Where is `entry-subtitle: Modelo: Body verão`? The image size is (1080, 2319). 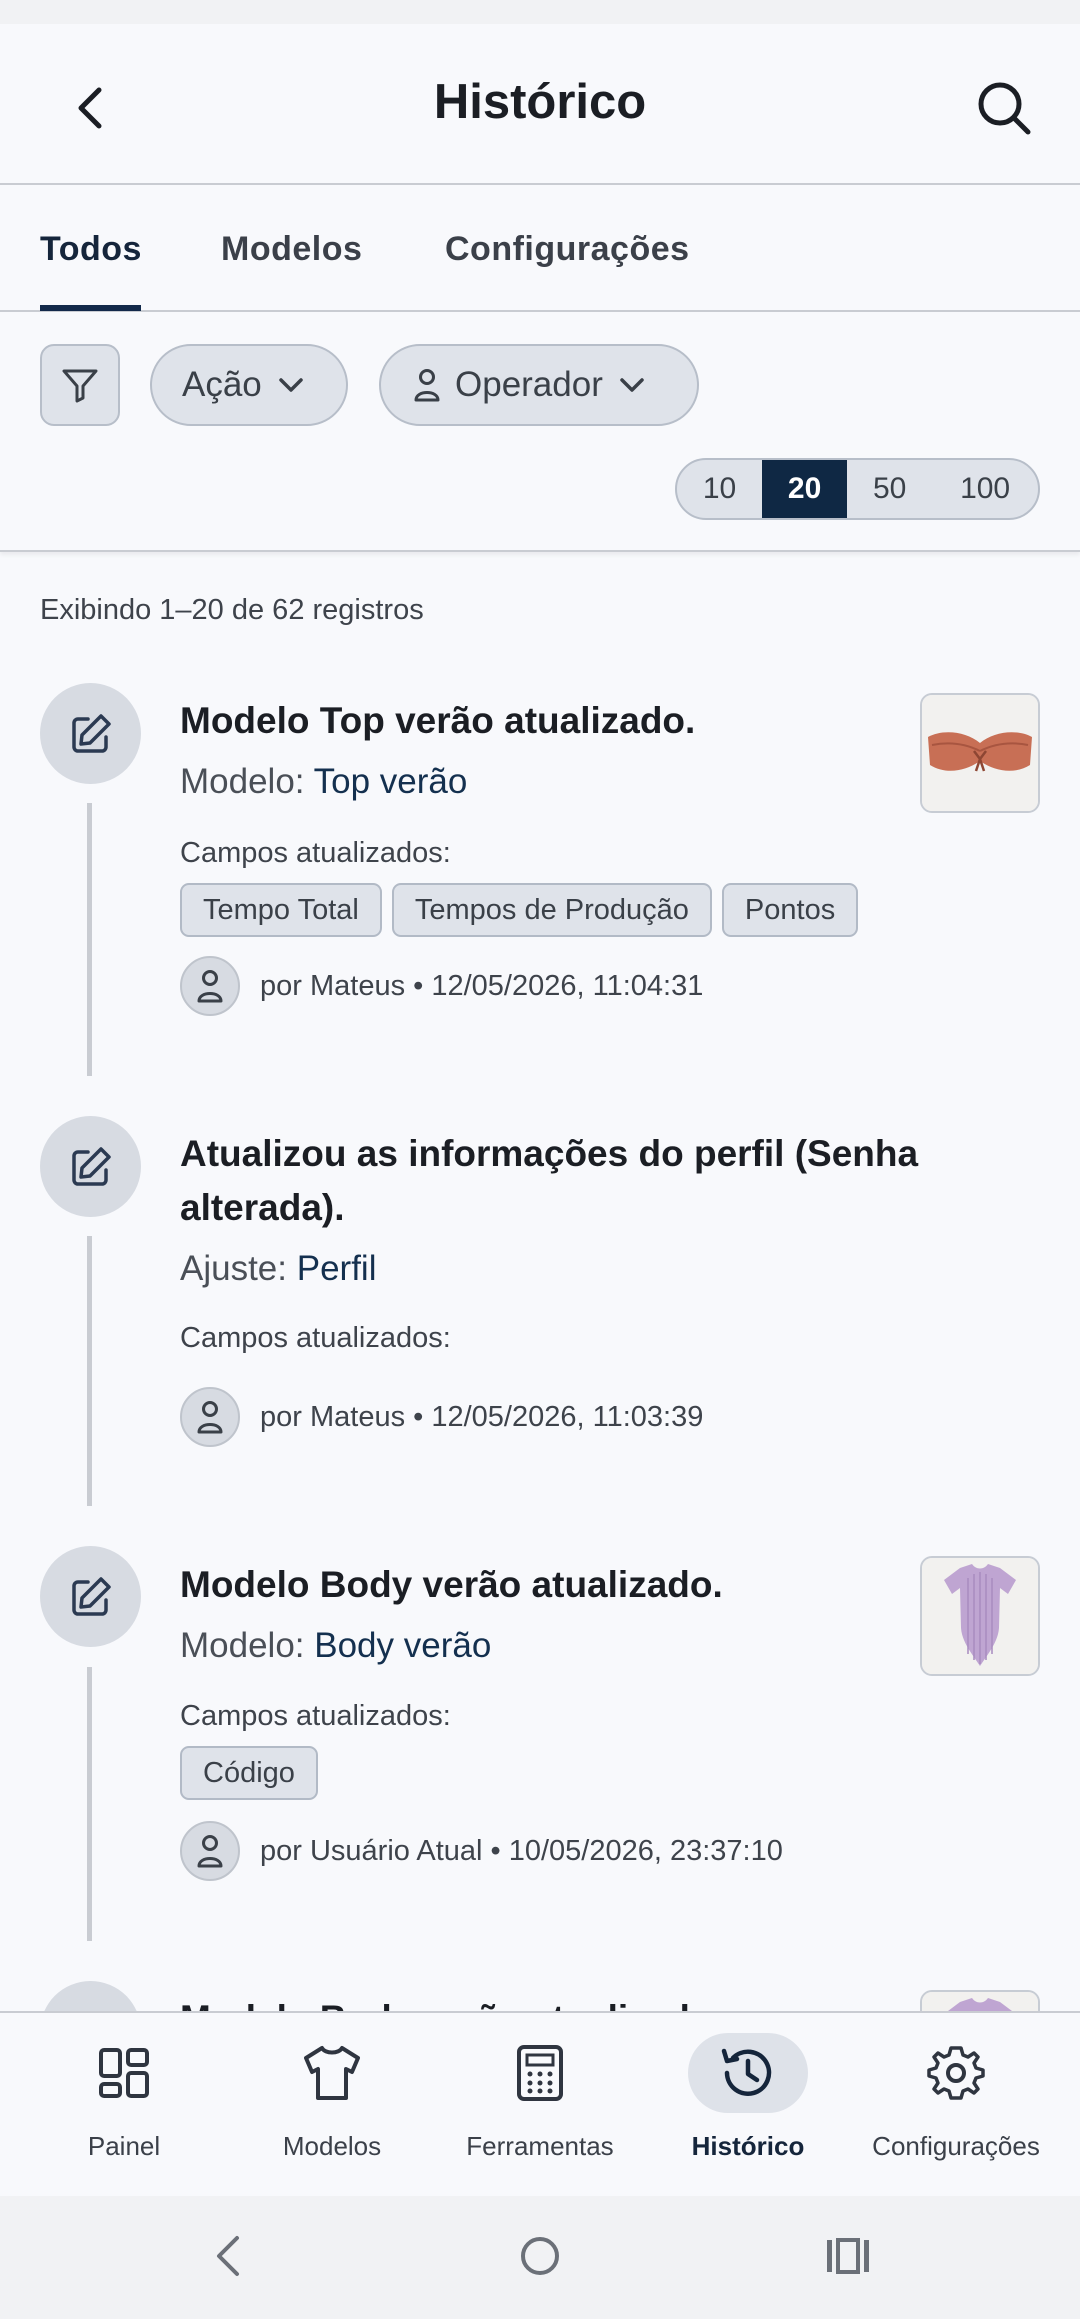 entry-subtitle: Modelo: Body verão is located at coordinates (335, 1646).